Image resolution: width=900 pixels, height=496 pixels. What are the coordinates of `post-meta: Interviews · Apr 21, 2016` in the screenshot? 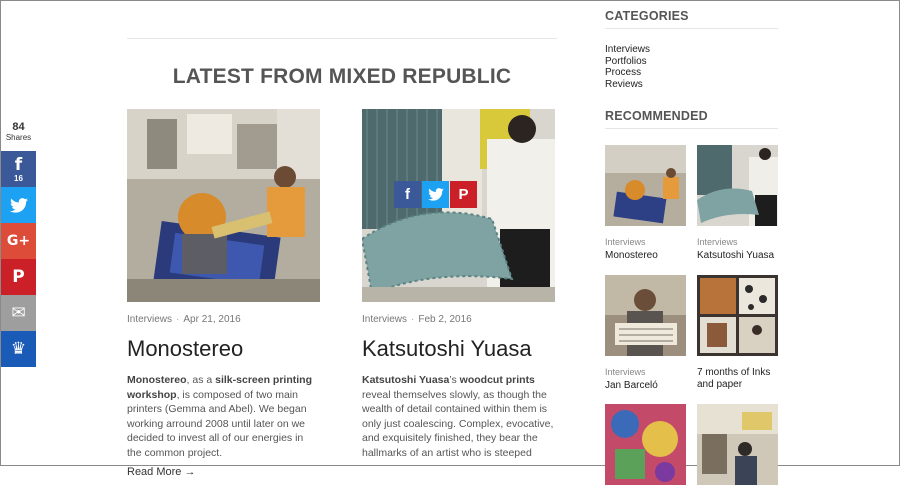 It's located at (184, 319).